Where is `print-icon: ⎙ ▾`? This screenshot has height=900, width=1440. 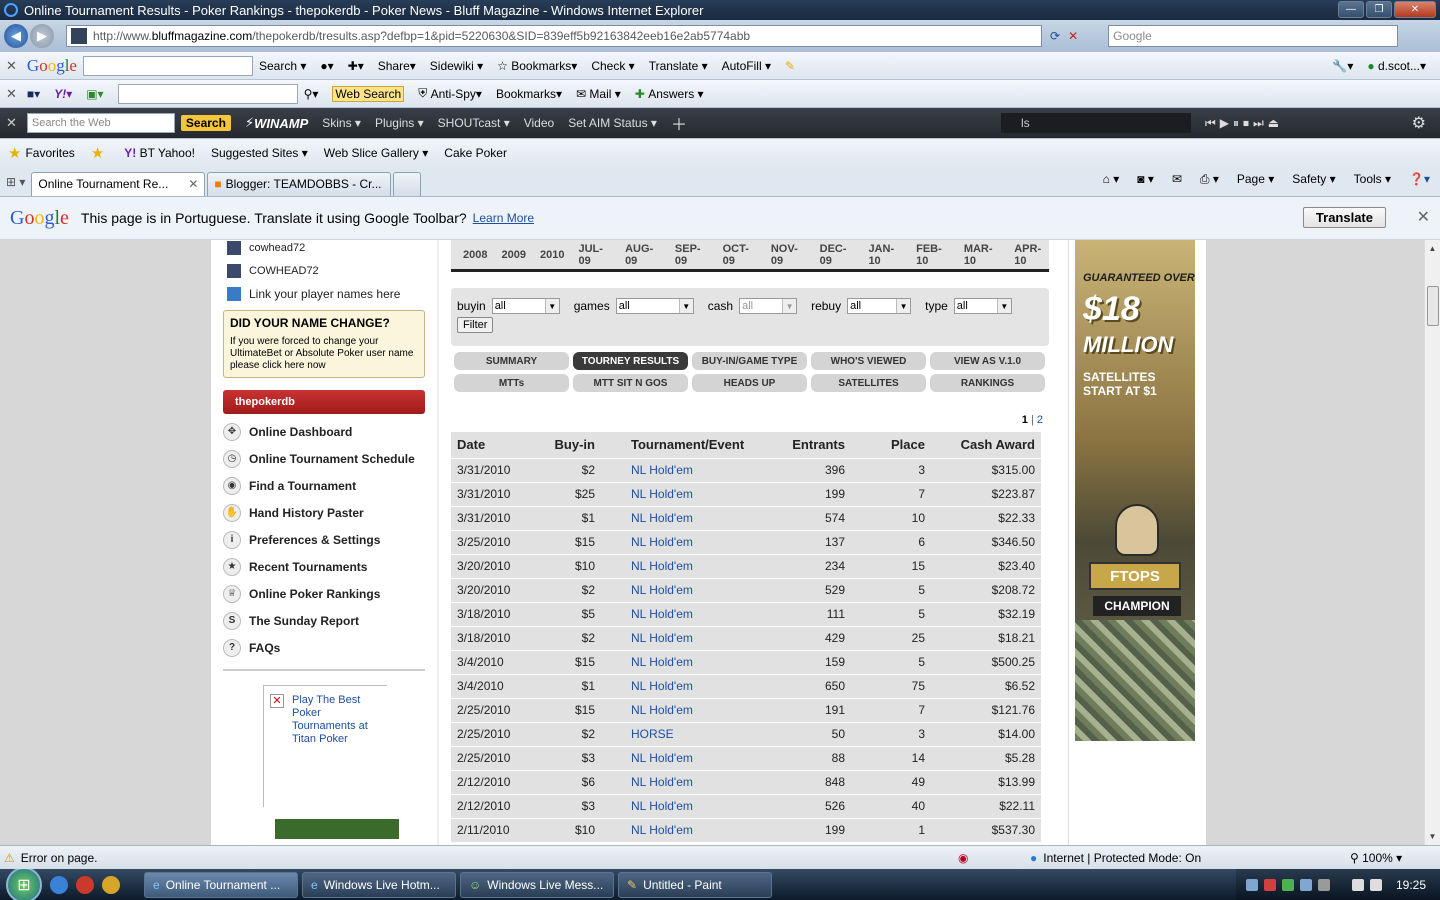
print-icon: ⎙ ▾ is located at coordinates (1209, 179).